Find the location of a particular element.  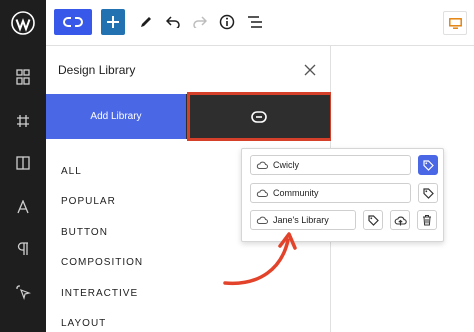

add-library-tab: Add Library is located at coordinates (116, 116).